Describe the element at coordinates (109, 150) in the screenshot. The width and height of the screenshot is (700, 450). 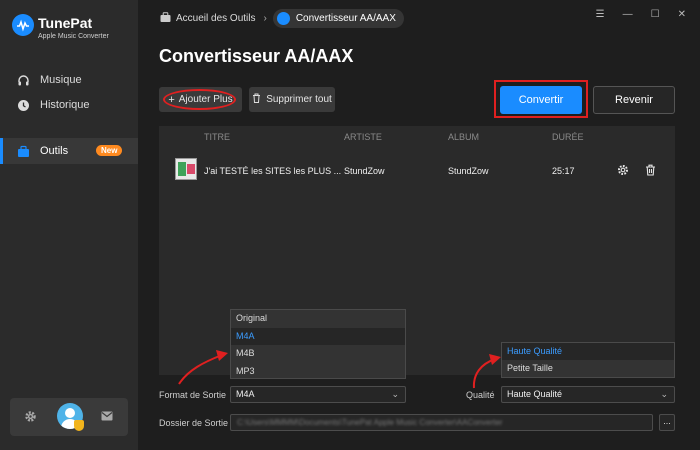
I see `new-badge: New` at that location.